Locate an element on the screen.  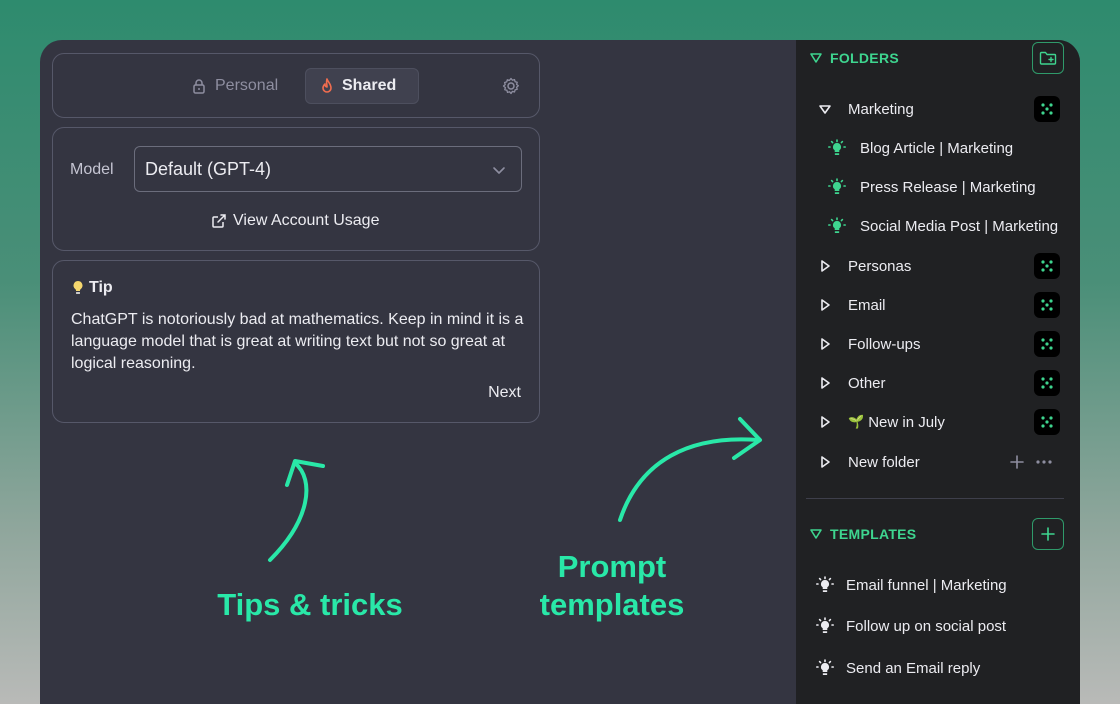
templates-title: TEMPLATES is located at coordinates (873, 534).